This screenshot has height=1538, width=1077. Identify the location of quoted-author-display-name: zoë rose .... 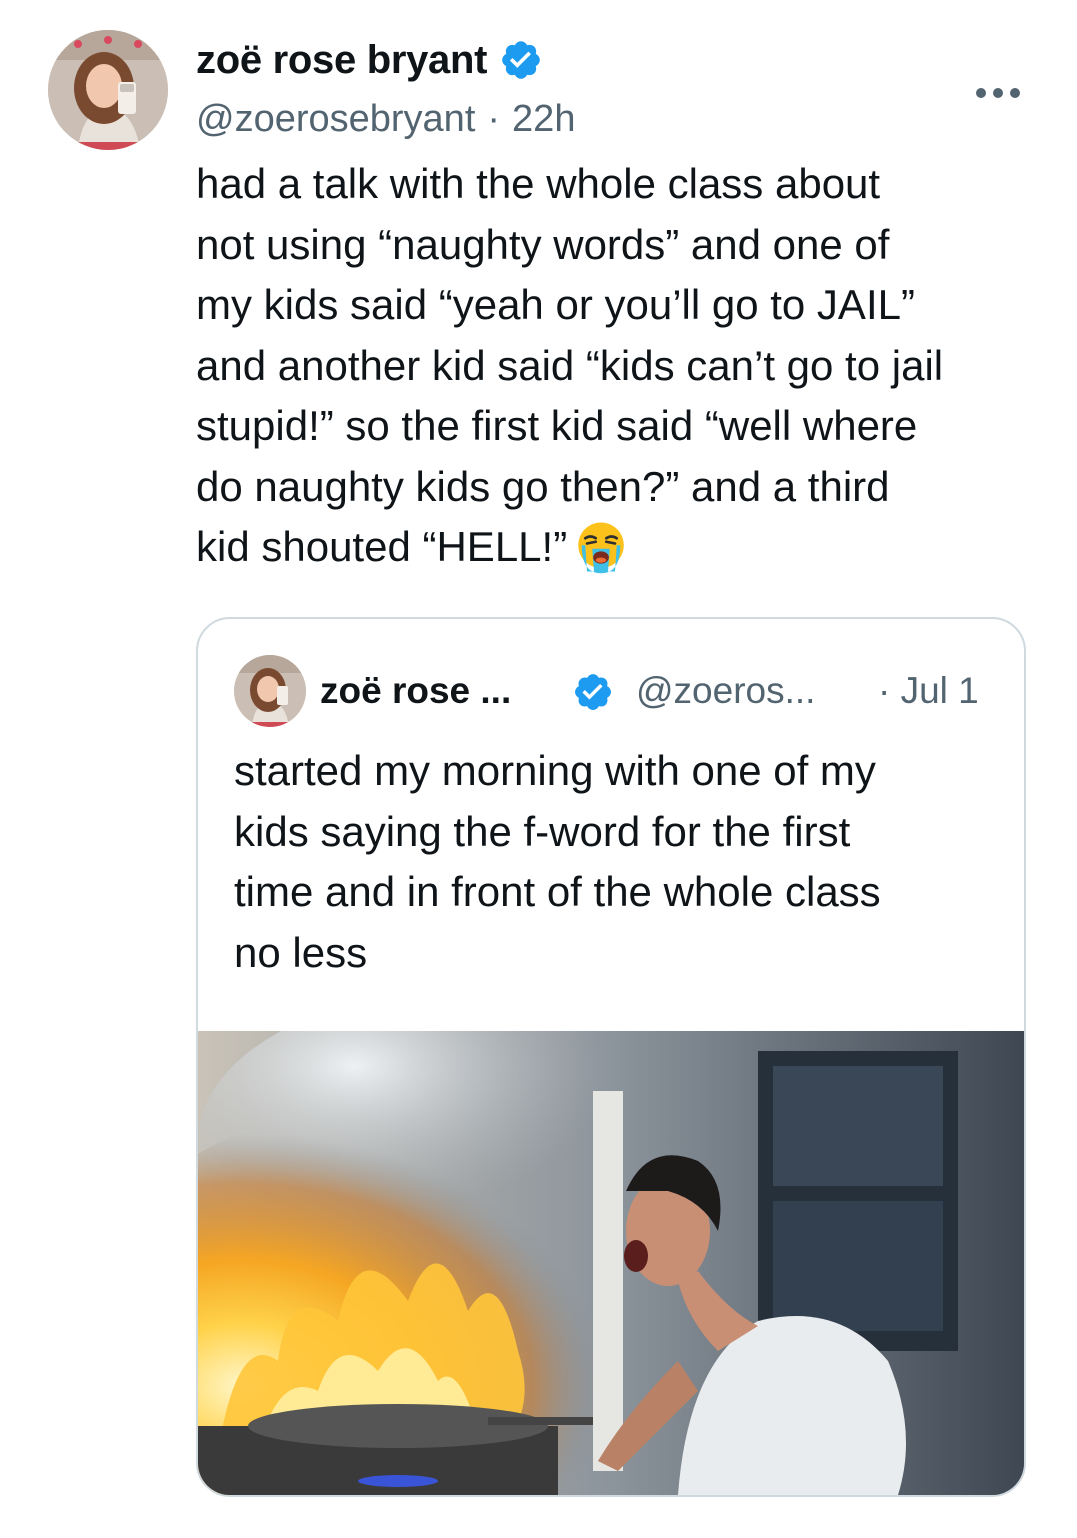
(415, 691).